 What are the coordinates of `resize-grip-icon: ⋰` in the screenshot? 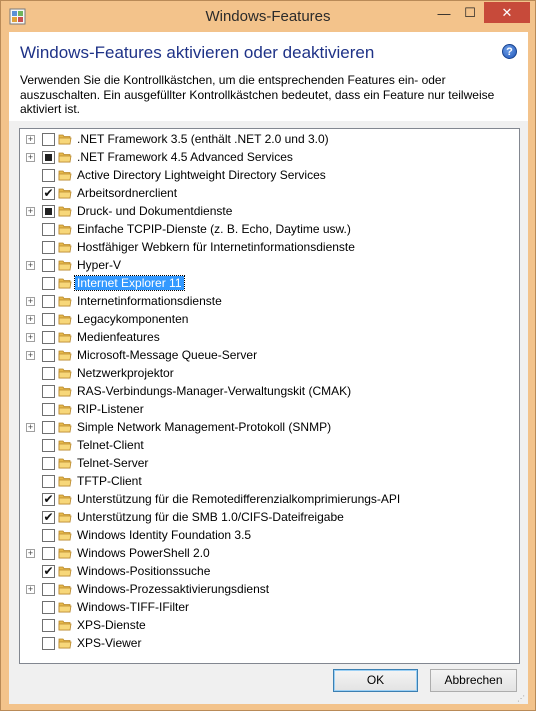 It's located at (521, 698).